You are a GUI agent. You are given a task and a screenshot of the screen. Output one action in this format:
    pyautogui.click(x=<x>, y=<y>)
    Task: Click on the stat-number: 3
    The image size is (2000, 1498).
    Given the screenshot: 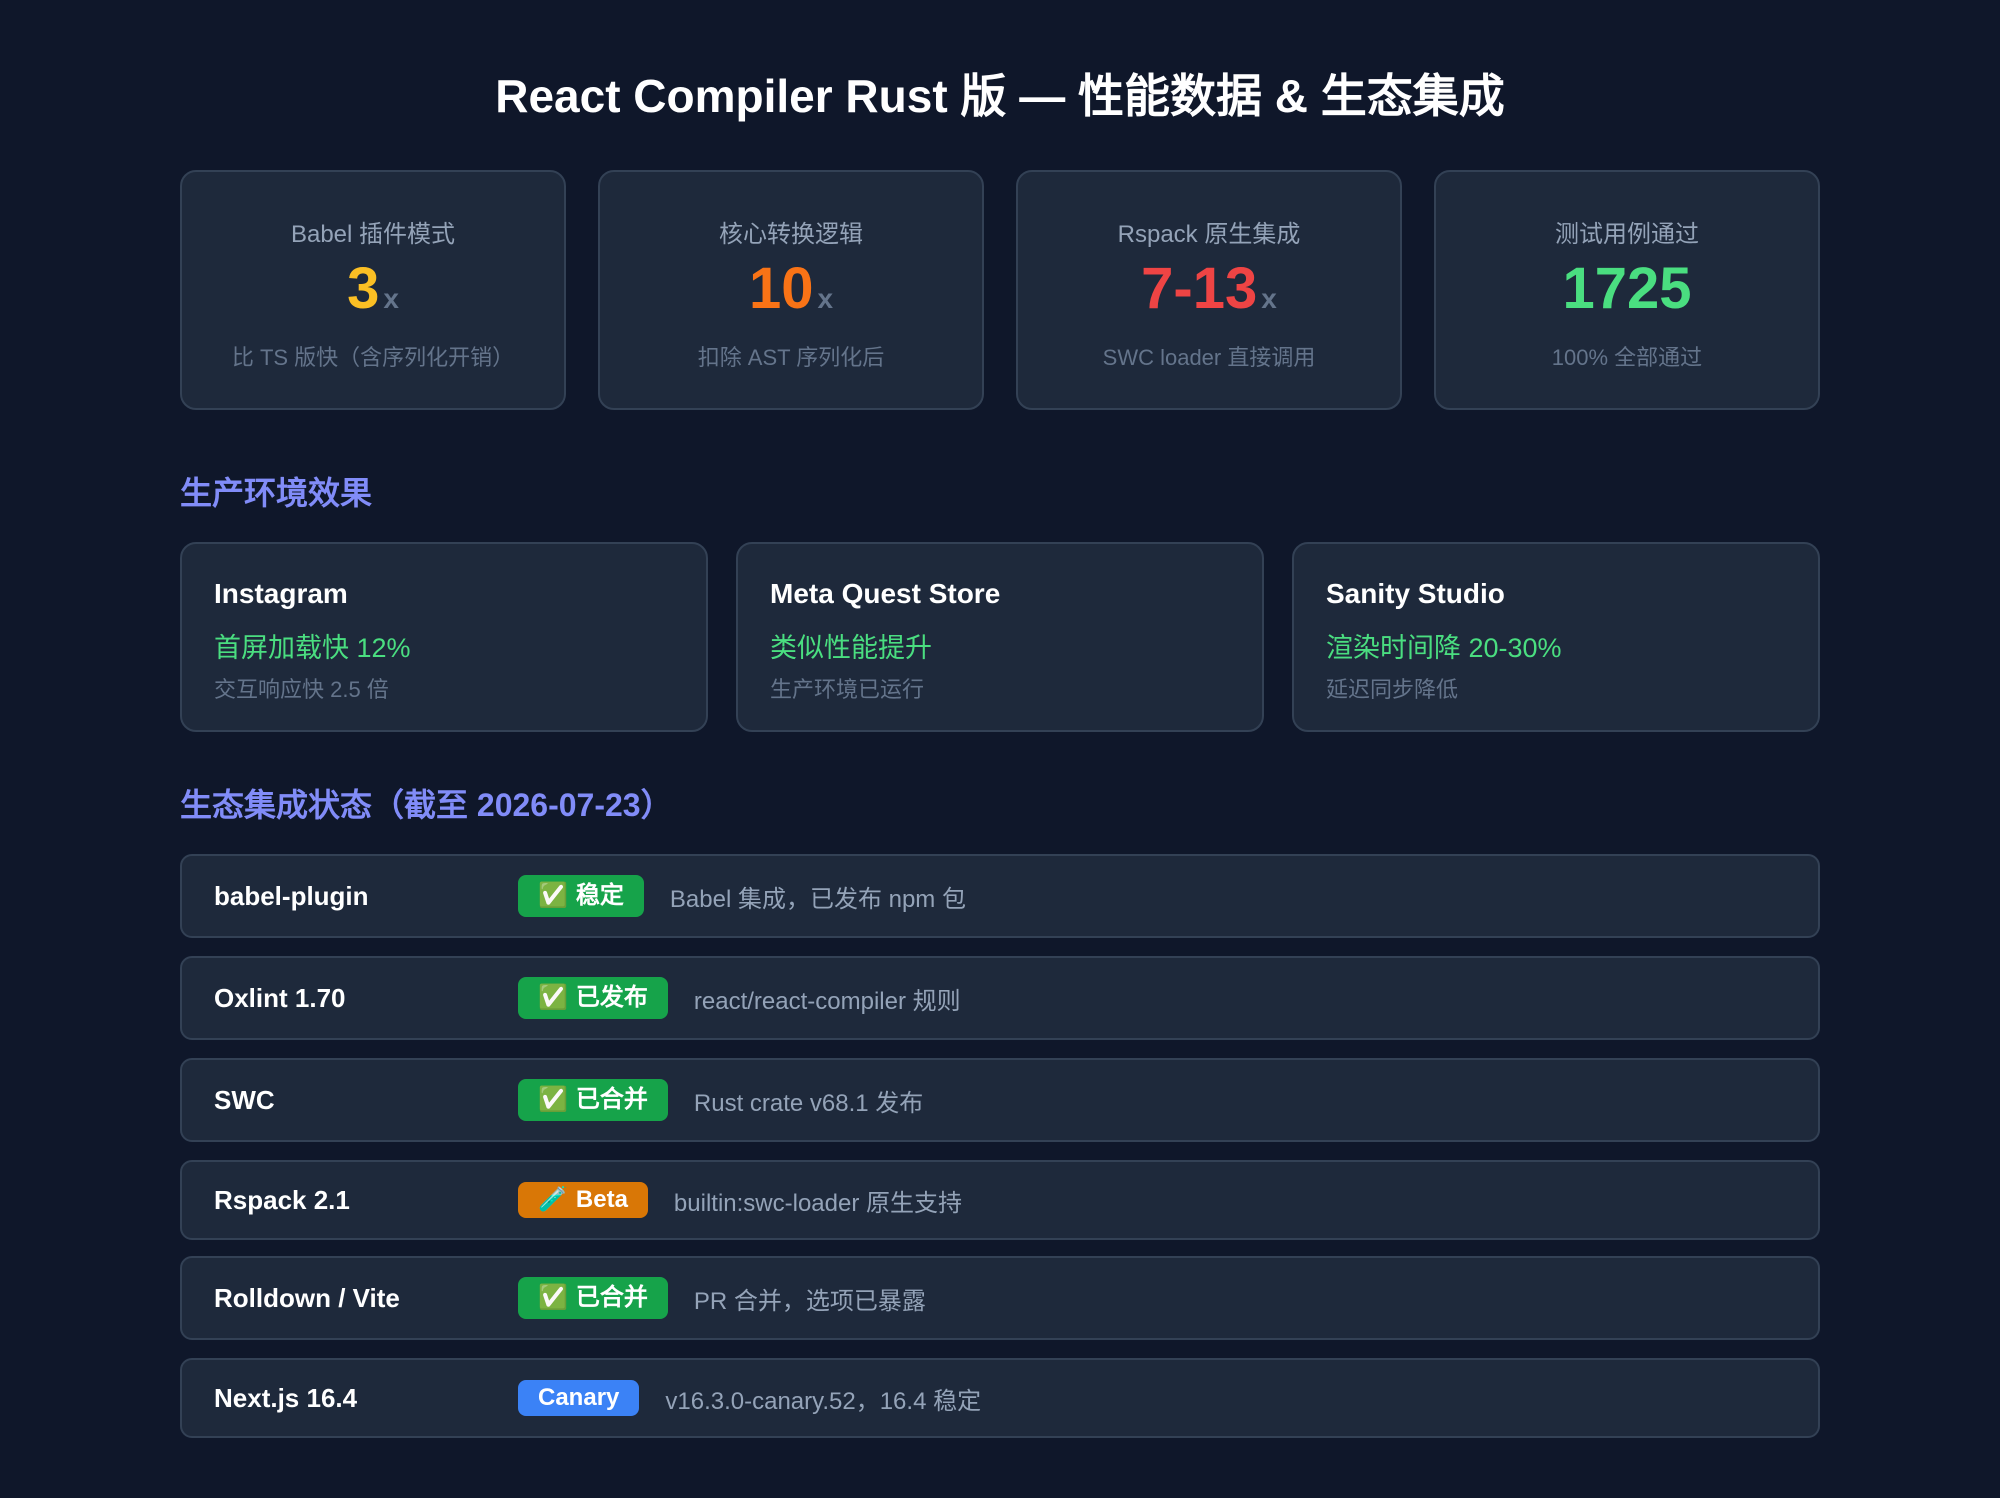 What is the action you would take?
    pyautogui.click(x=363, y=288)
    